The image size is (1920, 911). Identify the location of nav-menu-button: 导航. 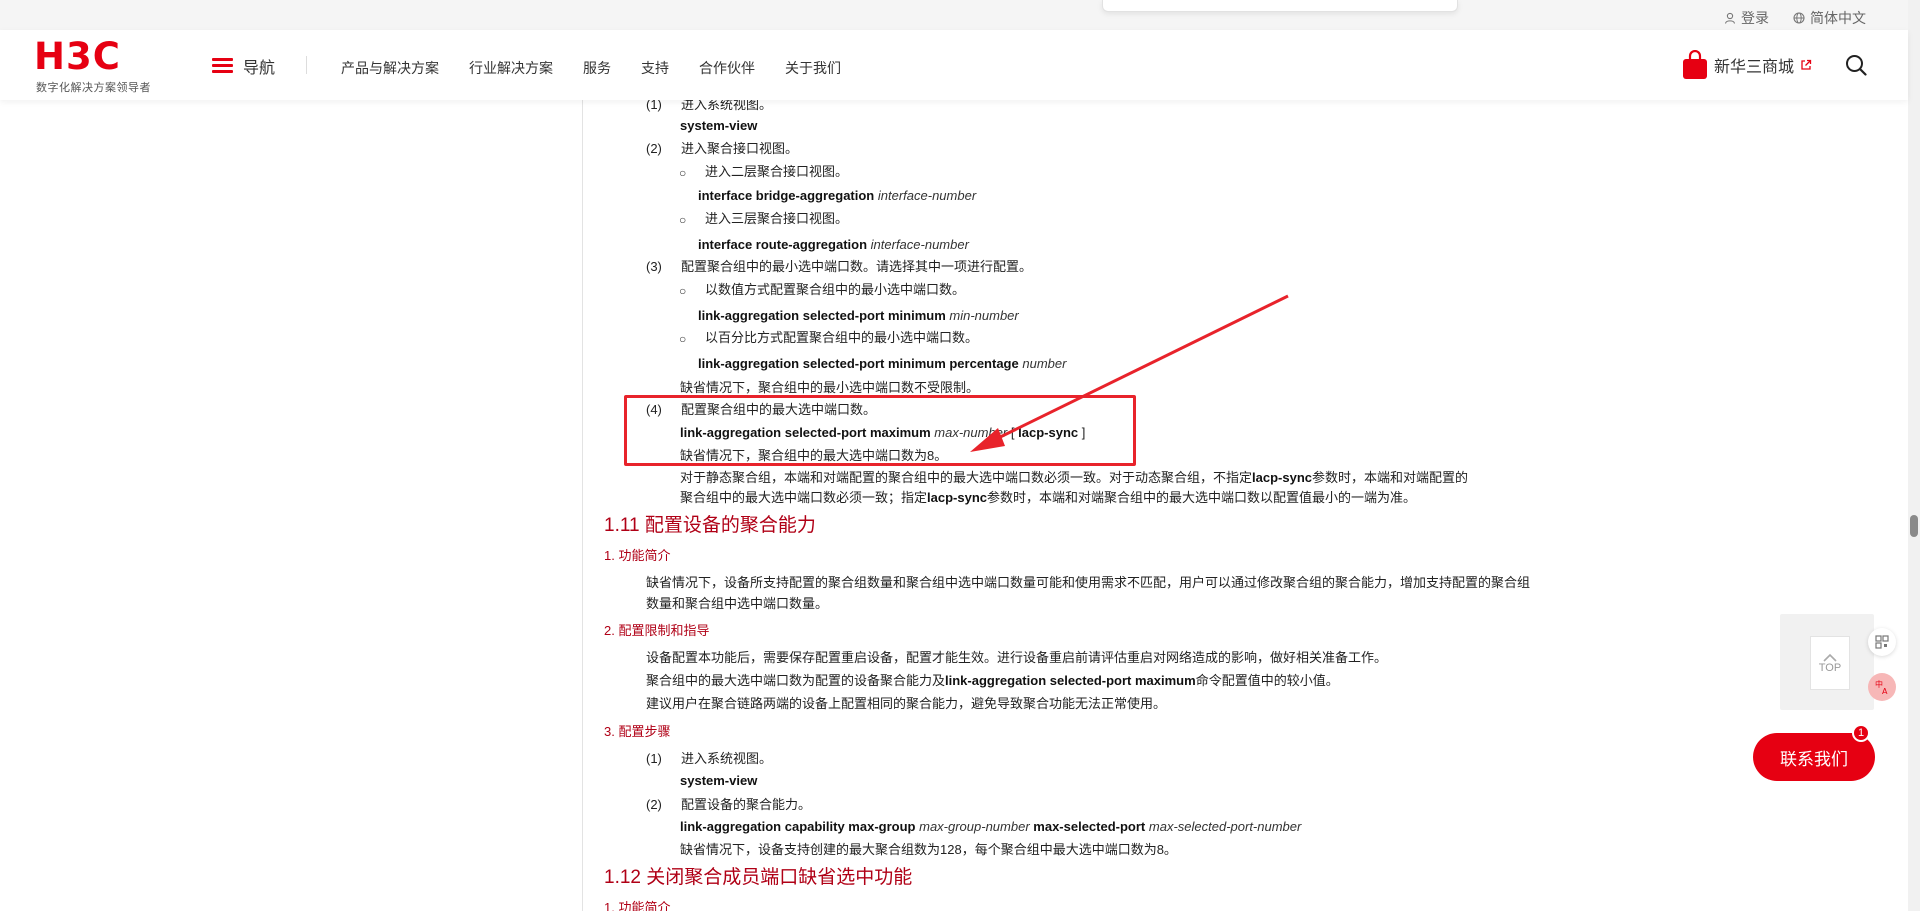
(243, 66).